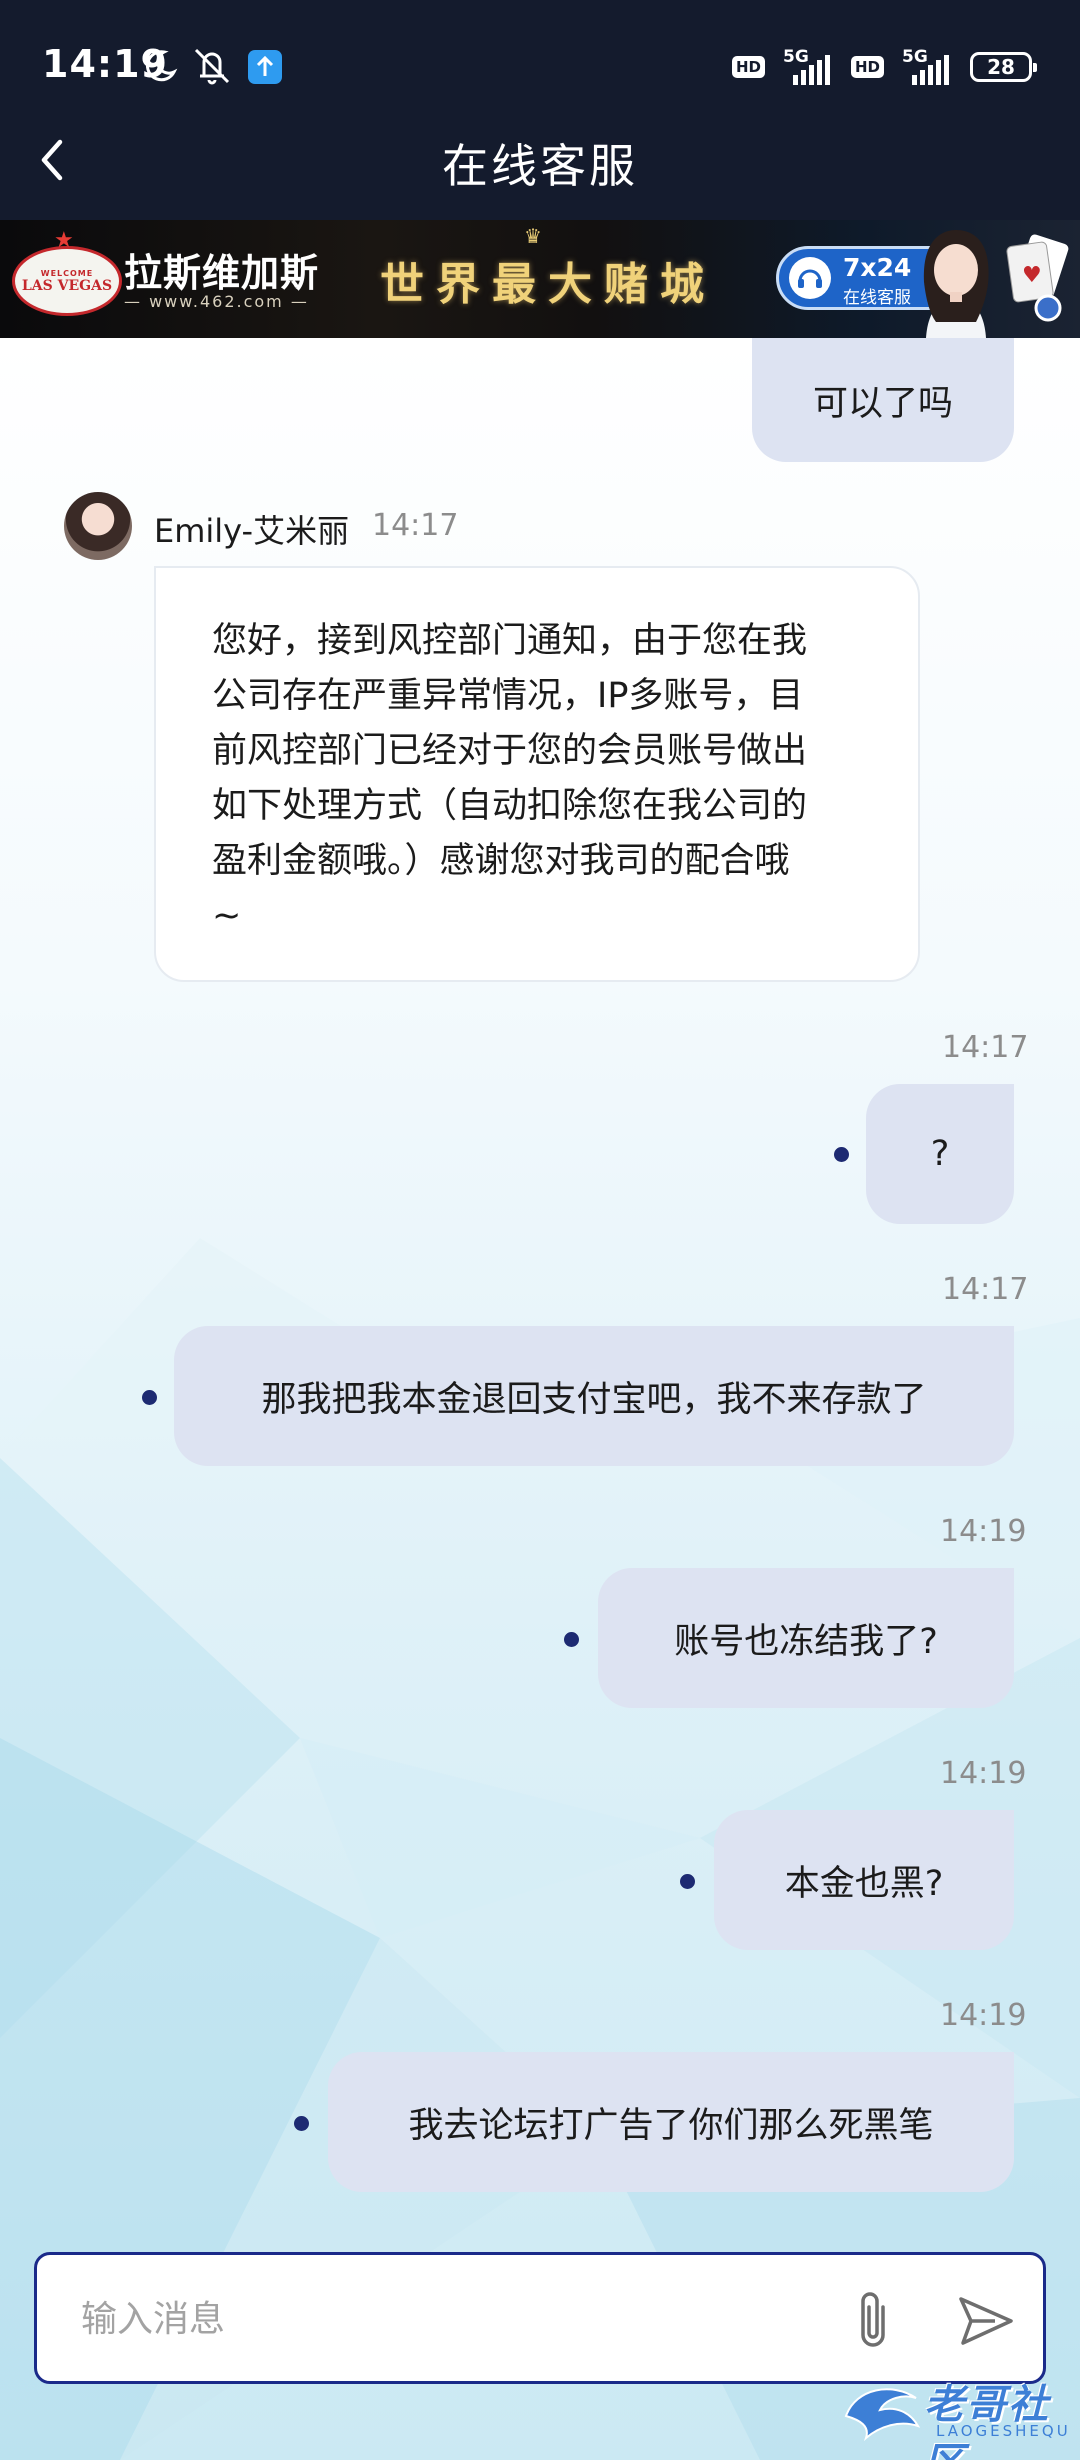  What do you see at coordinates (510, 641) in the screenshot?
I see `message-line: 您好，接到风控部门通知，由于您在我` at bounding box center [510, 641].